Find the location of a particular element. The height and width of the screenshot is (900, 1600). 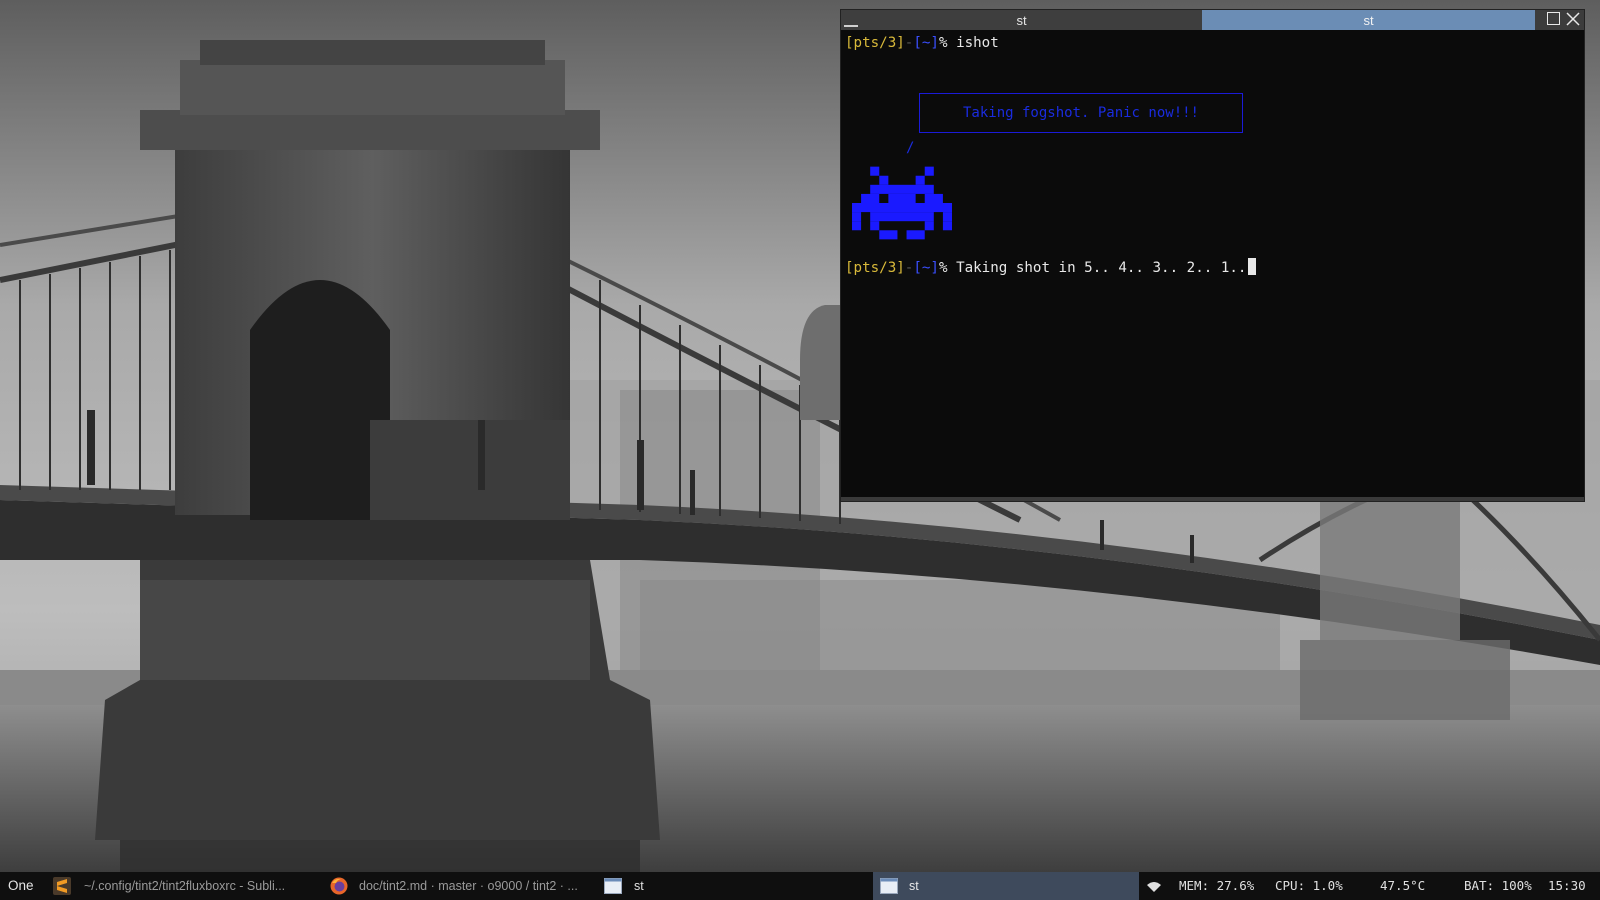

workspace-label: One is located at coordinates (28, 886).